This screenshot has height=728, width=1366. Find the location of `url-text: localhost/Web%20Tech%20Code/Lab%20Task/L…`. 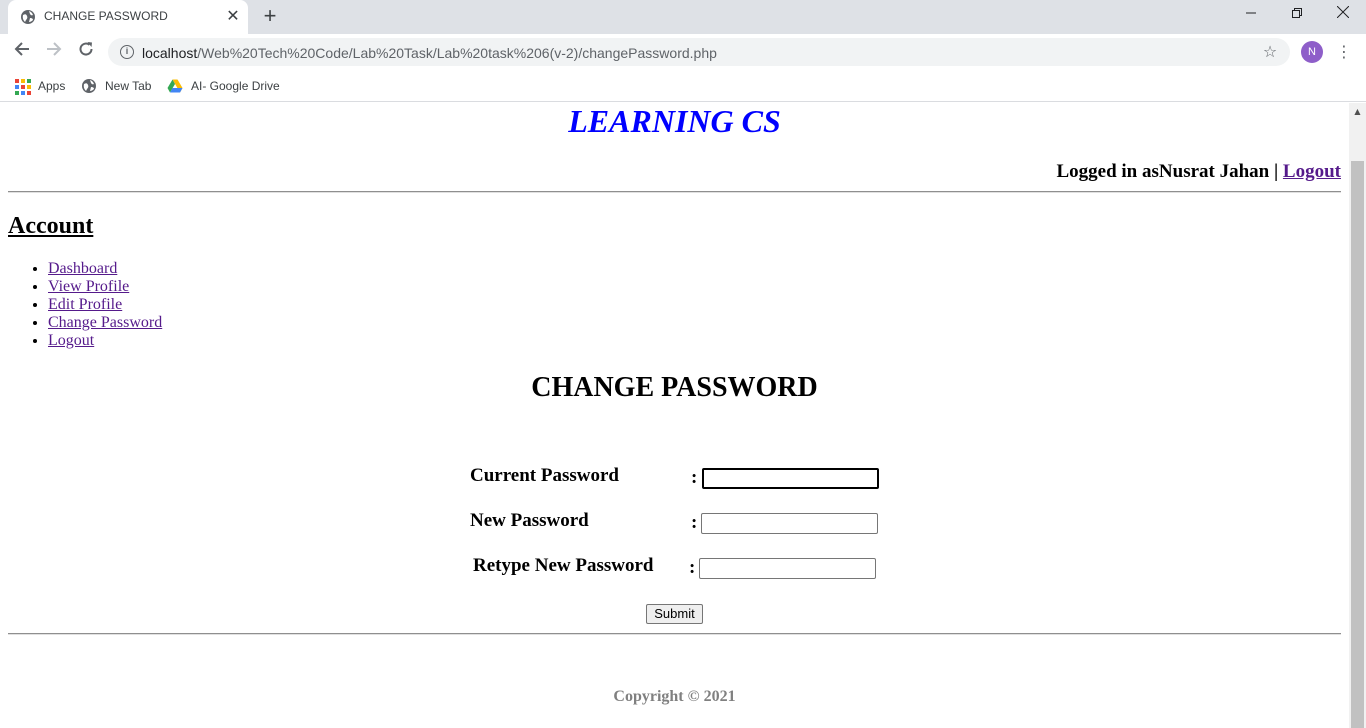

url-text: localhost/Web%20Tech%20Code/Lab%20Task/L… is located at coordinates (429, 53).